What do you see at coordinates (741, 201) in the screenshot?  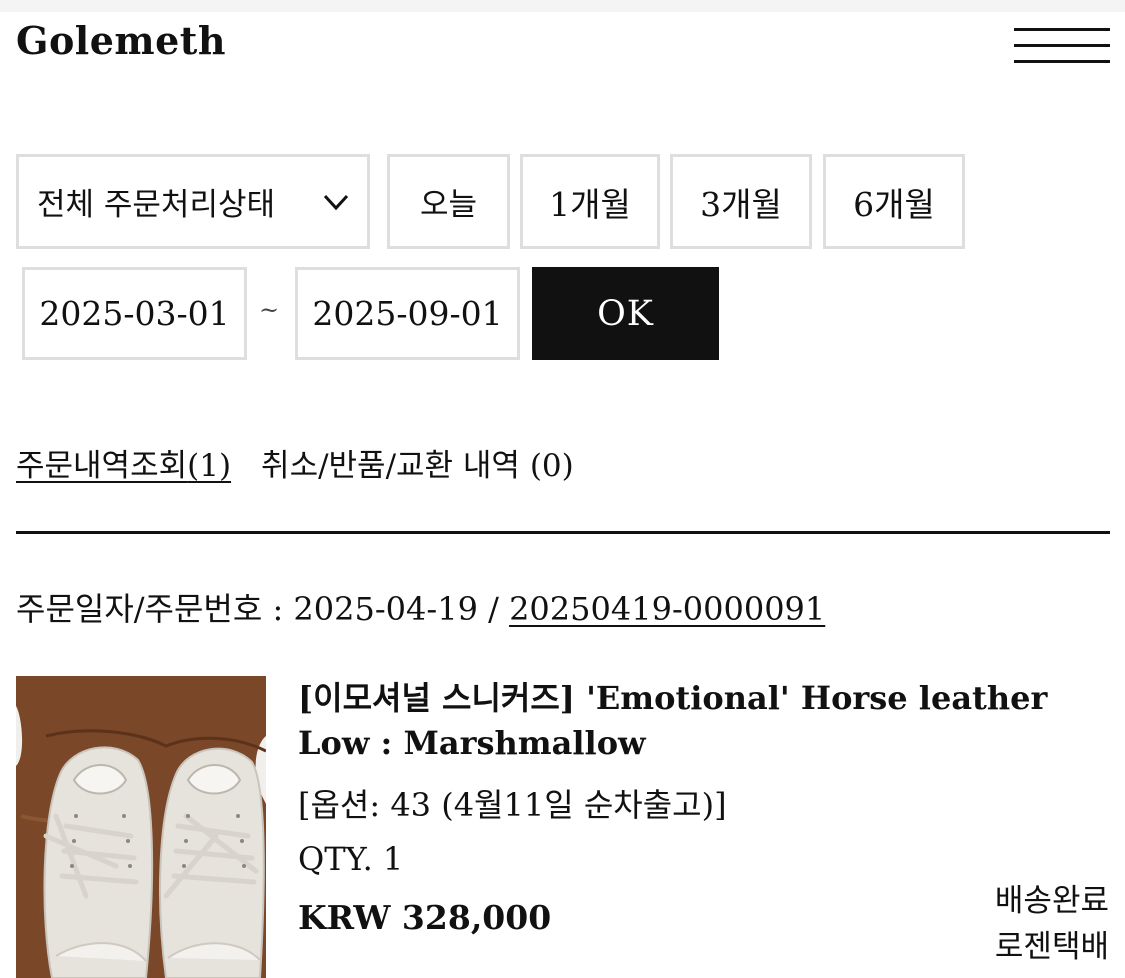 I see `period-3-months-button: 3개월` at bounding box center [741, 201].